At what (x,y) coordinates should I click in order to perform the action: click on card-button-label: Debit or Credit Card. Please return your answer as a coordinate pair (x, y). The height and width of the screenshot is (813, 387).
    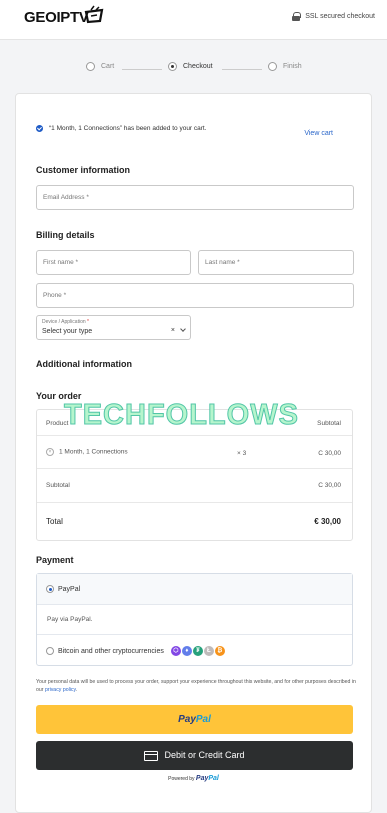
    Looking at the image, I should click on (204, 755).